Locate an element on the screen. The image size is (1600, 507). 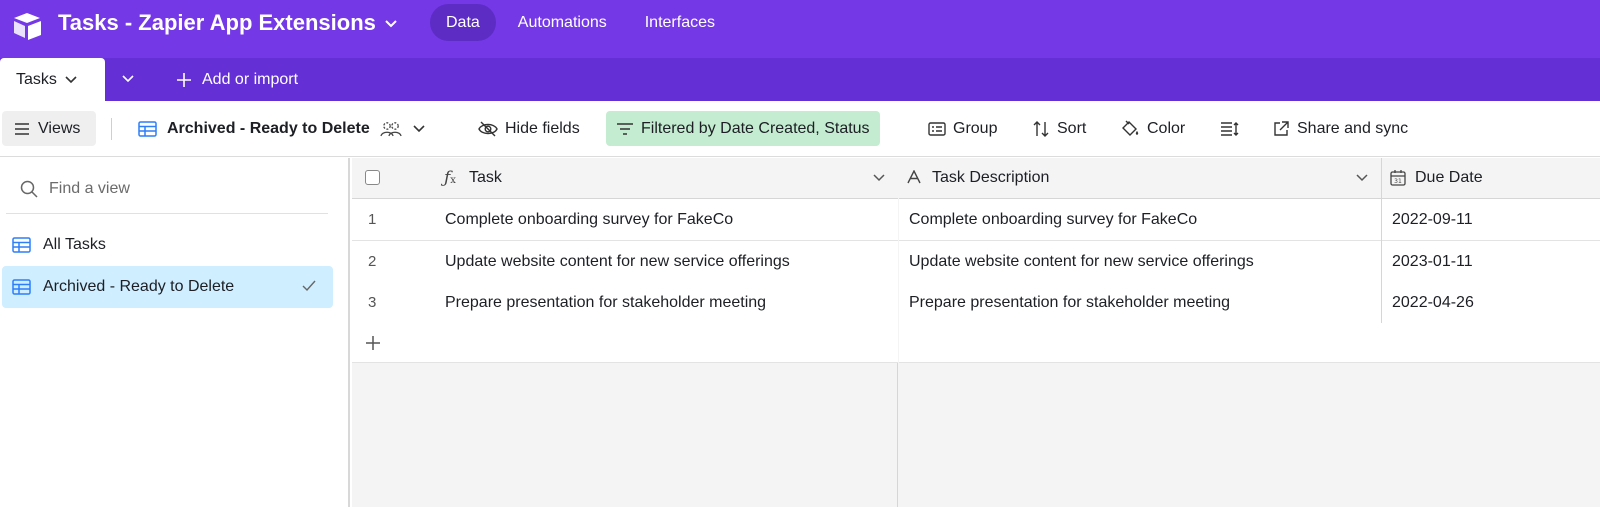
hide-fields-label: Hide fields is located at coordinates (542, 128).